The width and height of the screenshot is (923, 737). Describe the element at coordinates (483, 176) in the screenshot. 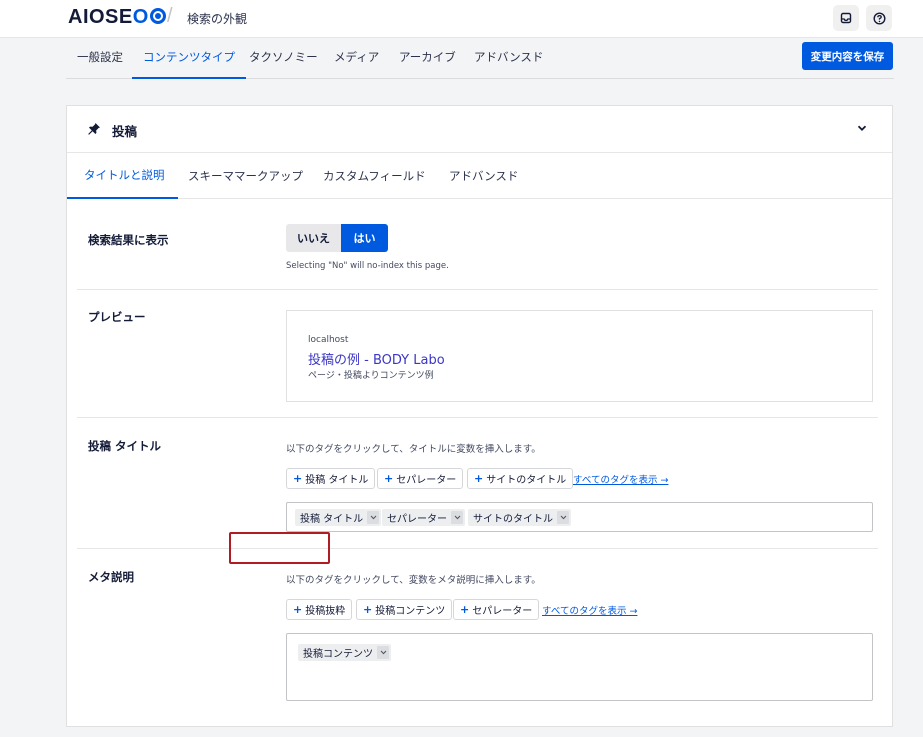

I see `tab-card-advanced: アドバンスド` at that location.